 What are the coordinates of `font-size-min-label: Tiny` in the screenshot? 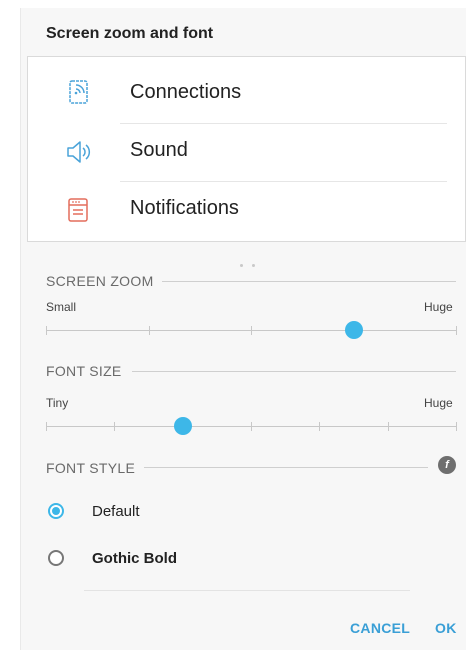 It's located at (57, 403).